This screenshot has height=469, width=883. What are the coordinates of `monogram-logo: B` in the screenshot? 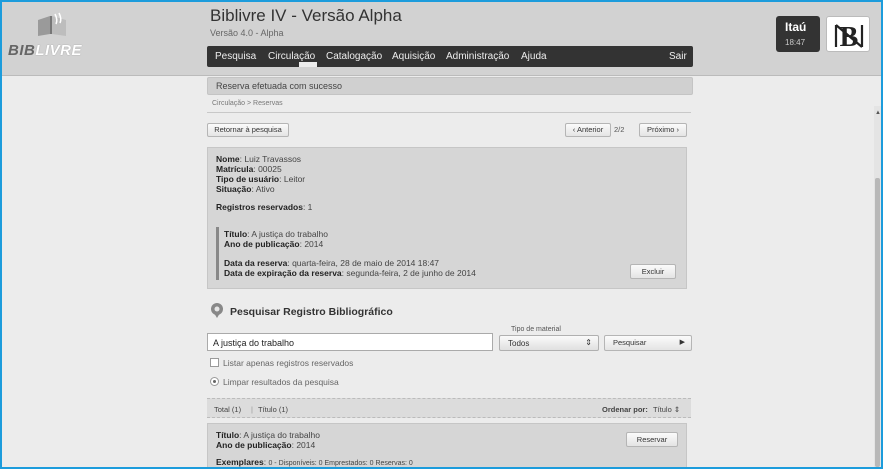 It's located at (848, 34).